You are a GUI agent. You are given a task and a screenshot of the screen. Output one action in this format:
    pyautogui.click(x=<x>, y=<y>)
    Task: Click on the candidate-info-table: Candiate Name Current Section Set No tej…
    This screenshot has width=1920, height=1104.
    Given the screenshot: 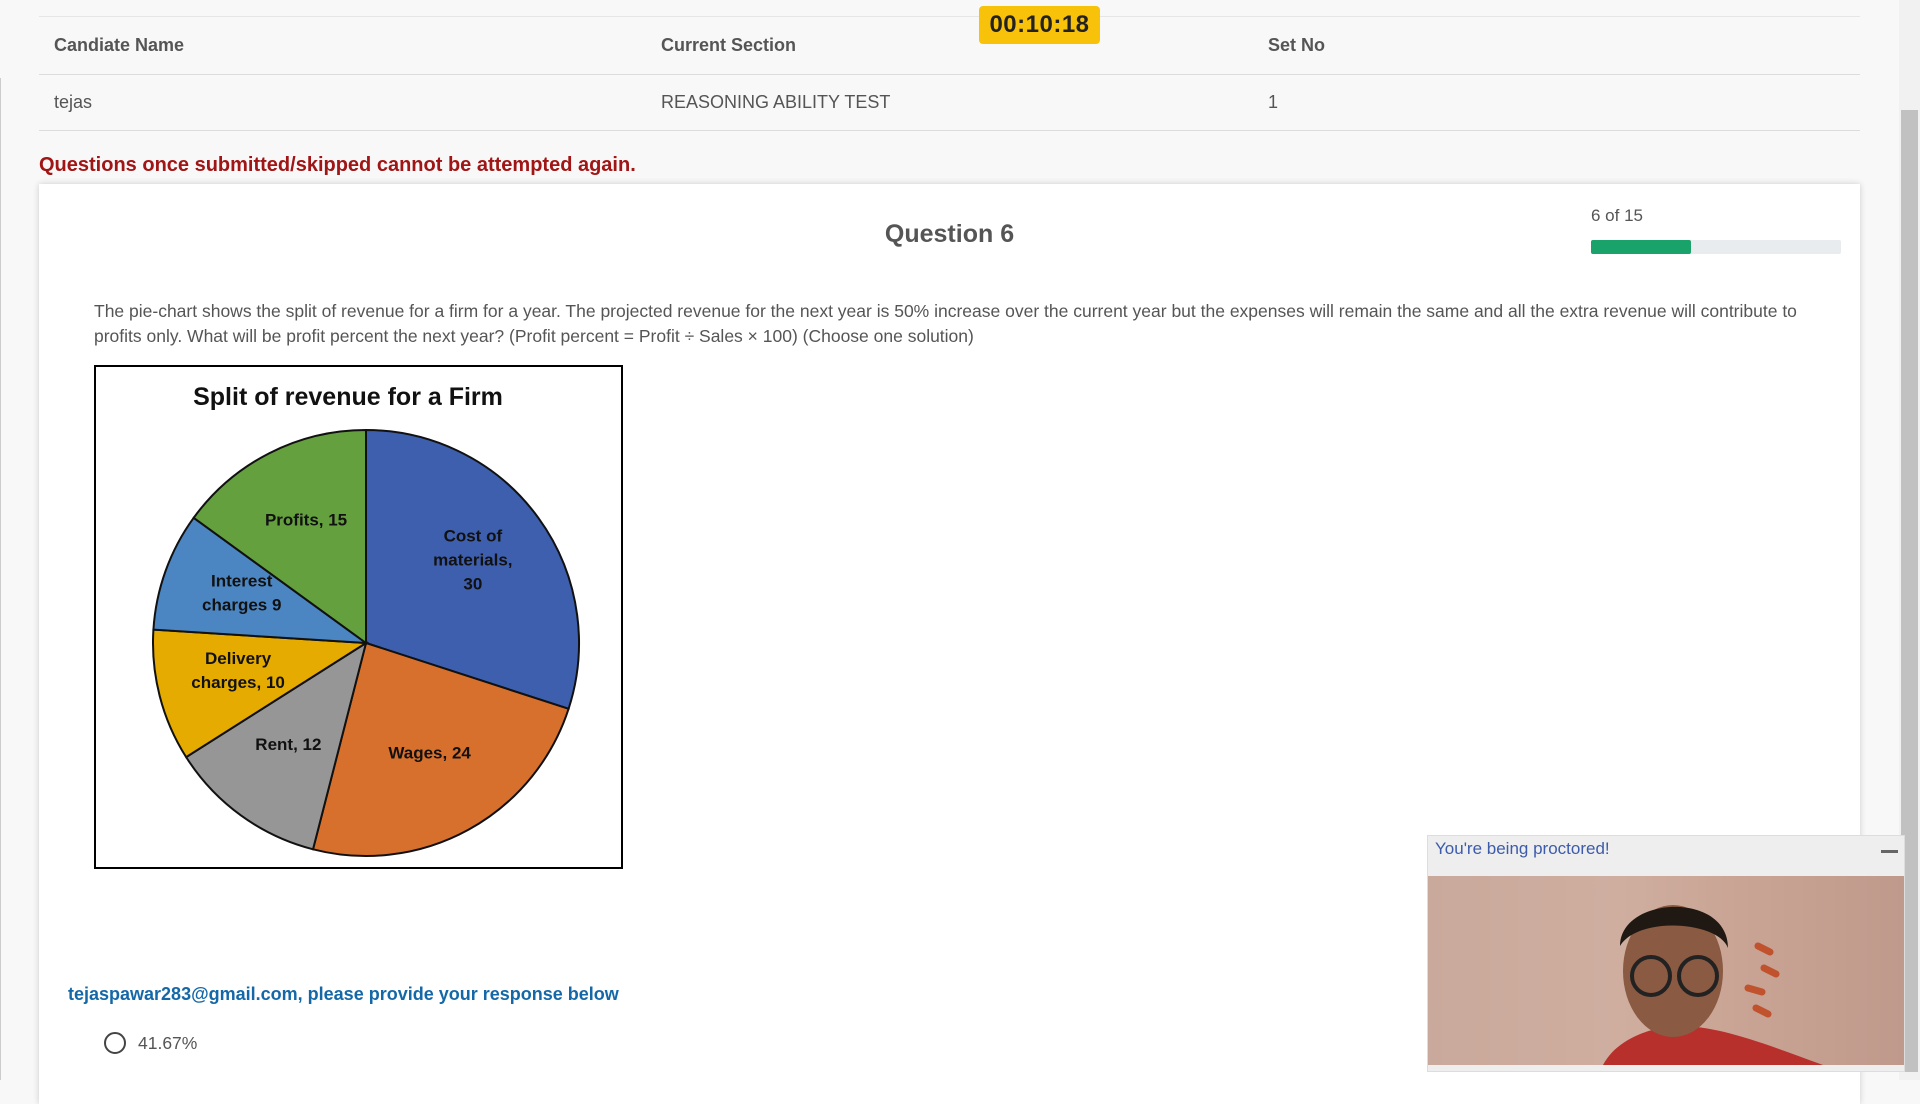 What is the action you would take?
    pyautogui.click(x=949, y=73)
    